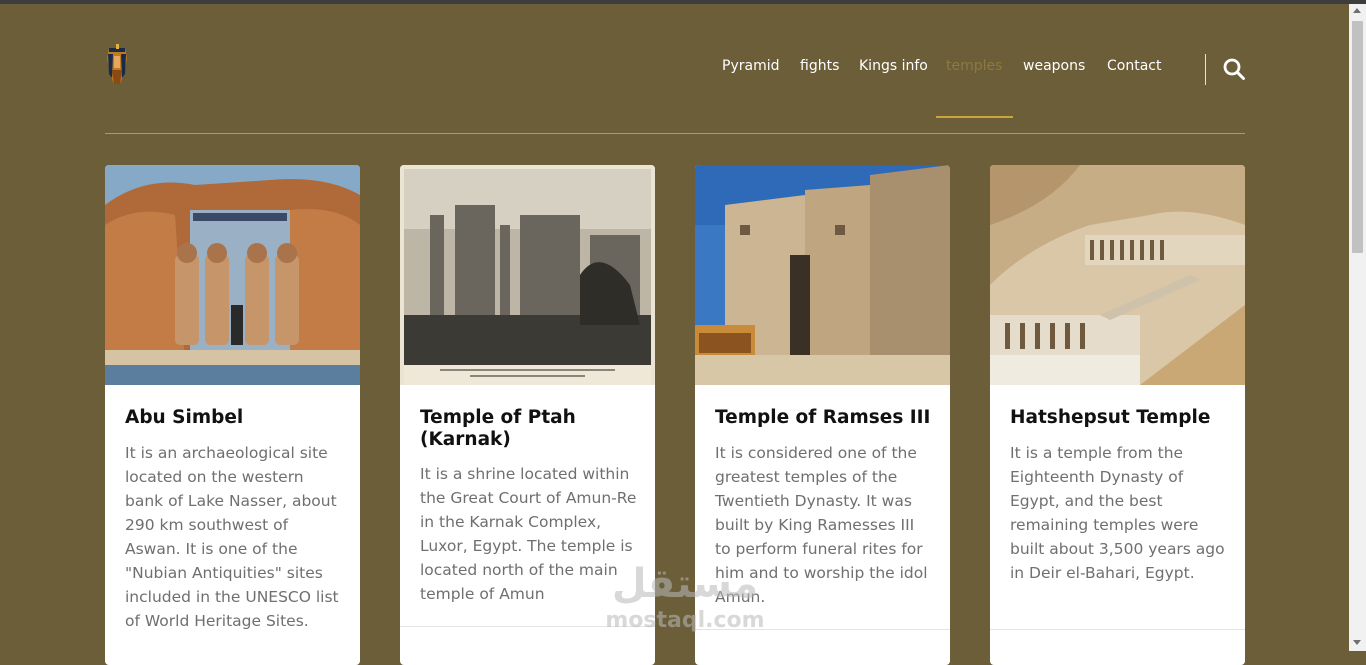 The height and width of the screenshot is (665, 1366). I want to click on temple-of-ptah-image, so click(527, 275).